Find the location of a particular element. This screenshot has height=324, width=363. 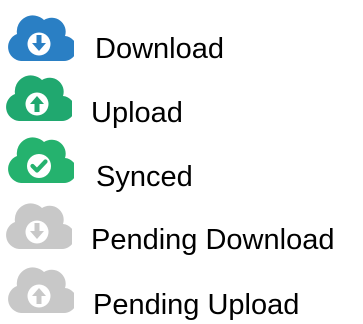

cloud-pending-download-icon is located at coordinates (38, 224).